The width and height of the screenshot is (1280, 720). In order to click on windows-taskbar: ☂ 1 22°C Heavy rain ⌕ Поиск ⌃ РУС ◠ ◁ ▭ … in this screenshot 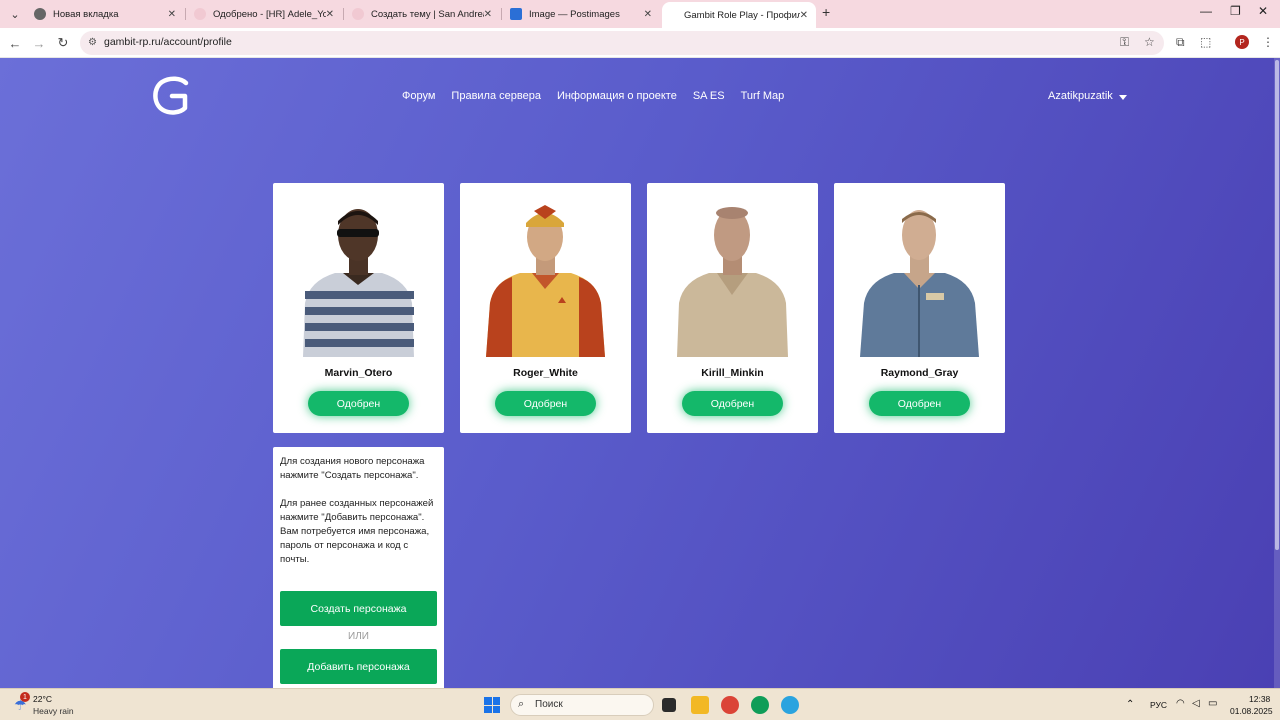, I will do `click(640, 704)`.